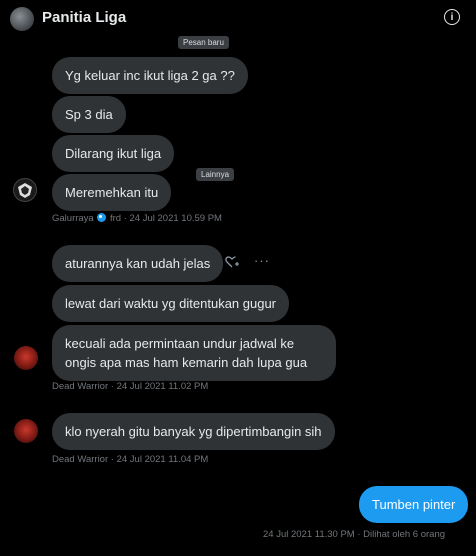 The height and width of the screenshot is (556, 476). I want to click on conversation-header: Panitia Liga i, so click(238, 18).